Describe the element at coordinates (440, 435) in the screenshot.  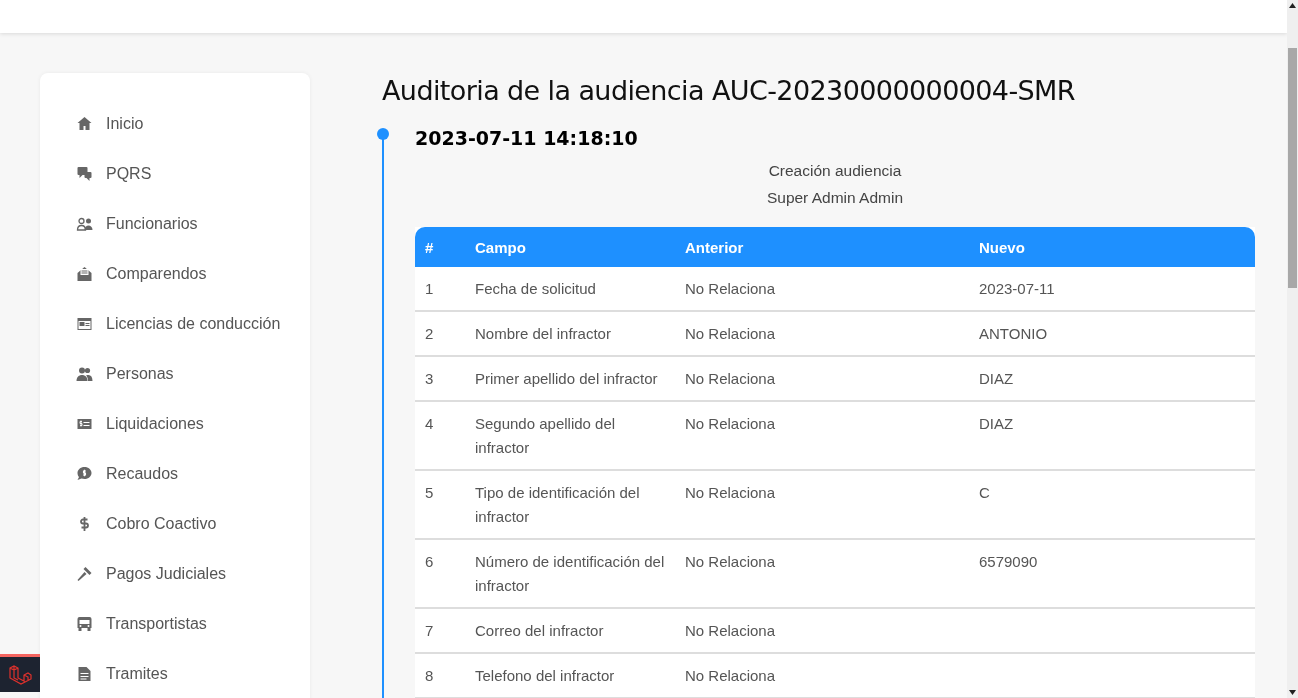
I see `table-cell: 4` at that location.